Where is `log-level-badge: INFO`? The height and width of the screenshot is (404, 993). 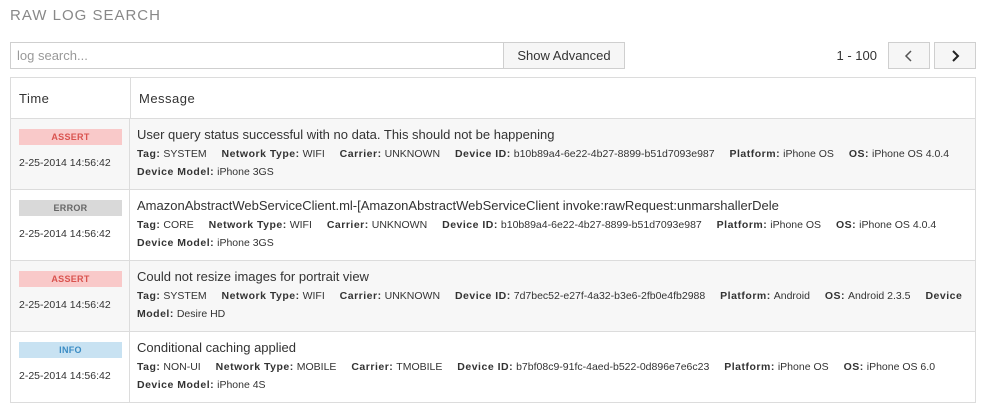
log-level-badge: INFO is located at coordinates (70, 350).